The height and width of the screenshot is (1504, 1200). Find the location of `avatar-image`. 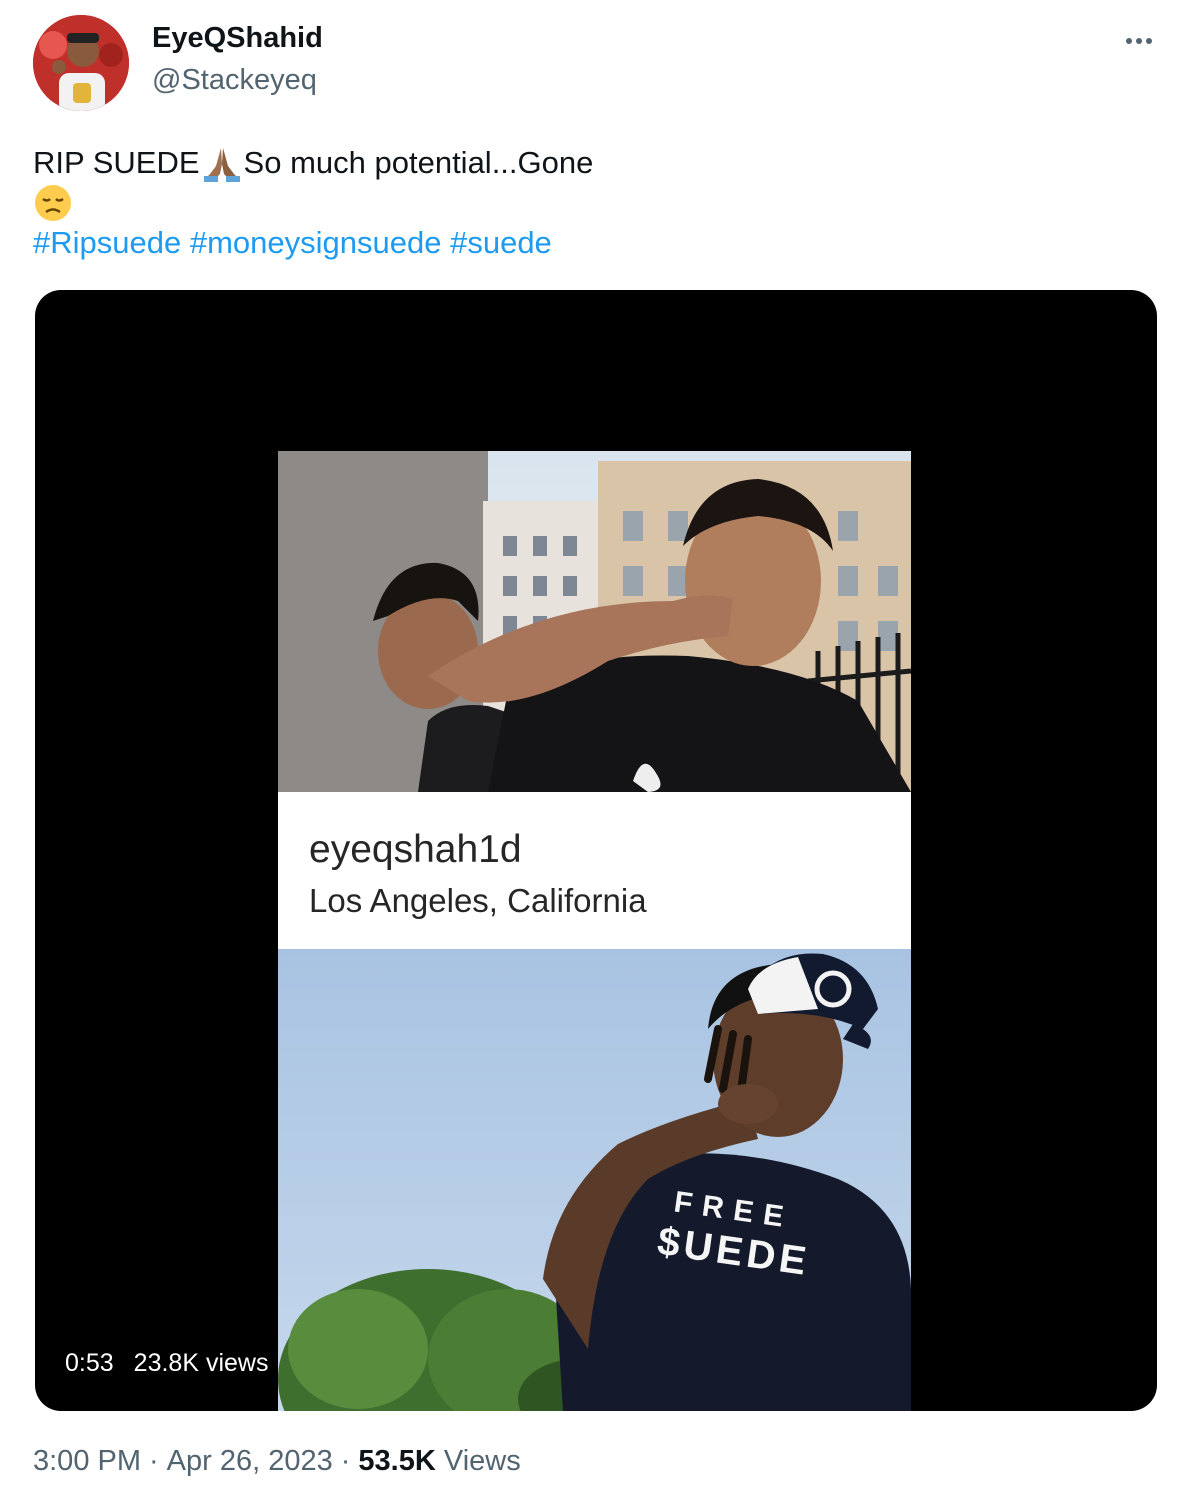

avatar-image is located at coordinates (81, 63).